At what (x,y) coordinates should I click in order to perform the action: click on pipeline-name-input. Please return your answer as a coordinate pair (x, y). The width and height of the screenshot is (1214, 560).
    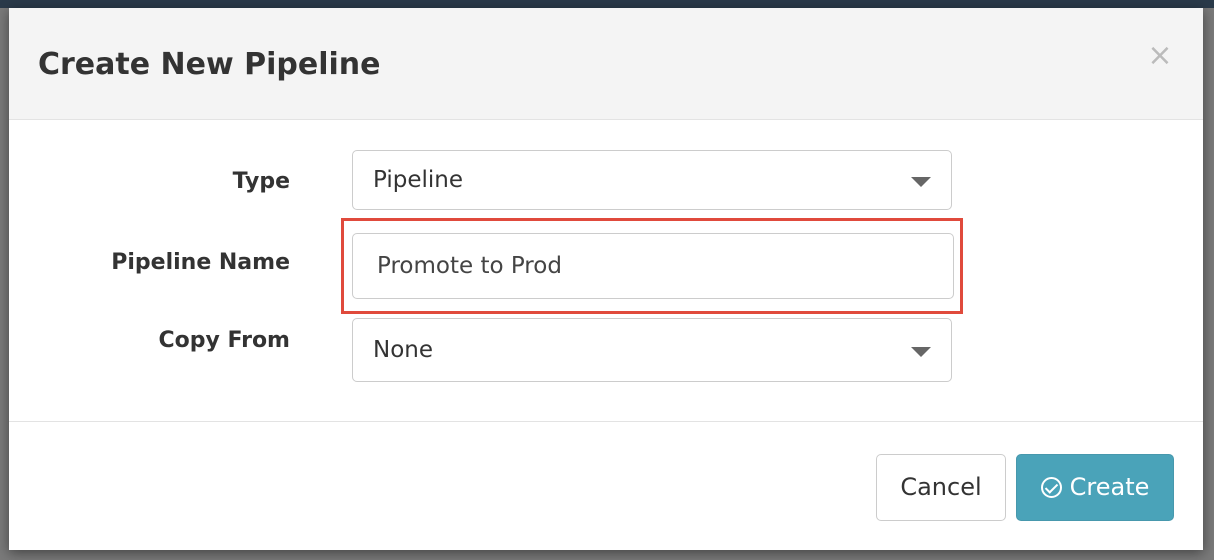
    Looking at the image, I should click on (653, 266).